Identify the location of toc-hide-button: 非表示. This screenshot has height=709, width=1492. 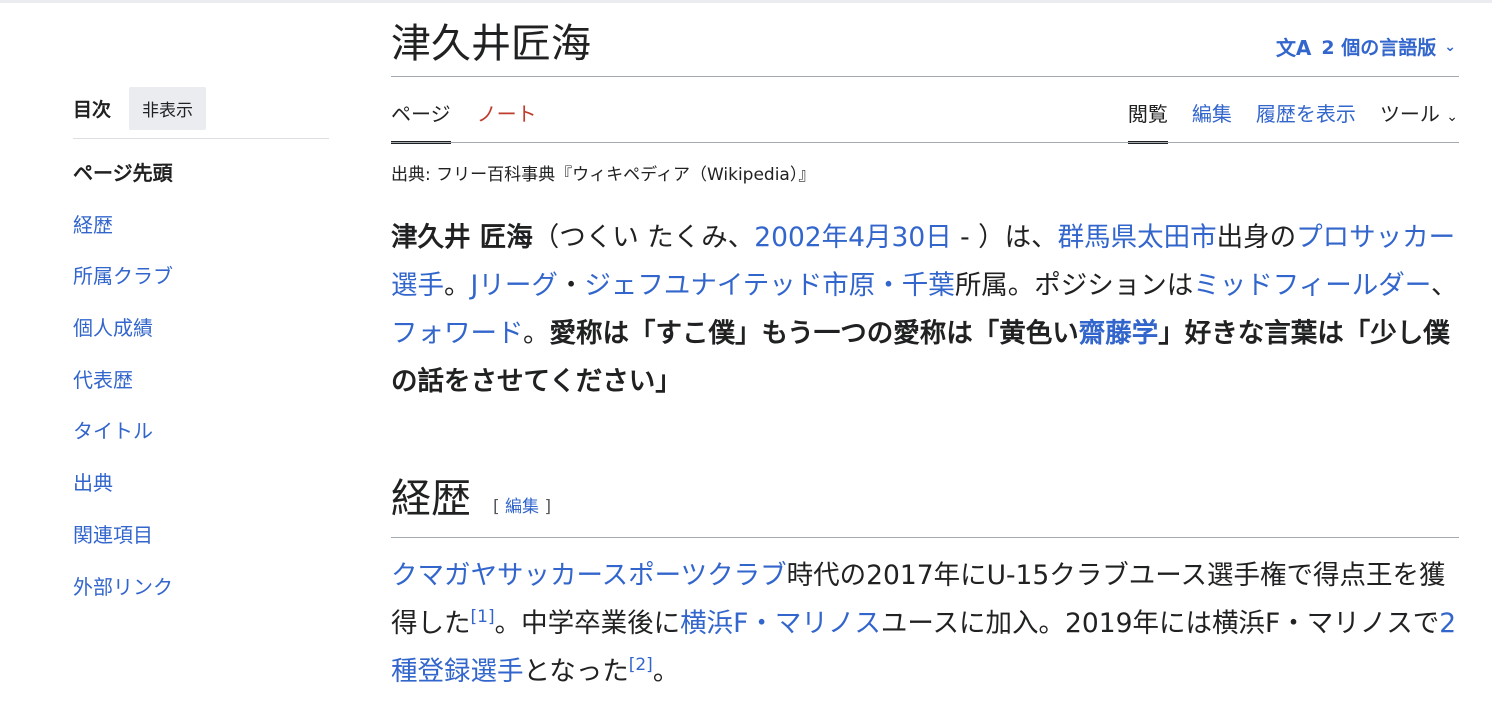
(168, 108).